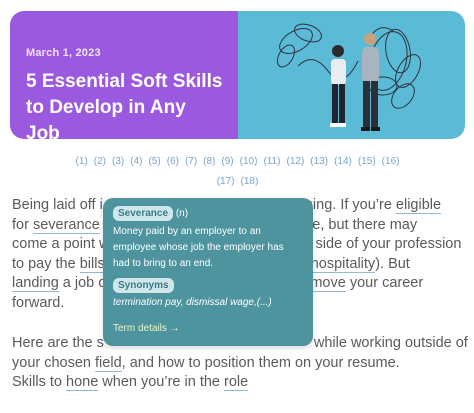  Describe the element at coordinates (343, 162) in the screenshot. I see `page-link: (14)` at that location.